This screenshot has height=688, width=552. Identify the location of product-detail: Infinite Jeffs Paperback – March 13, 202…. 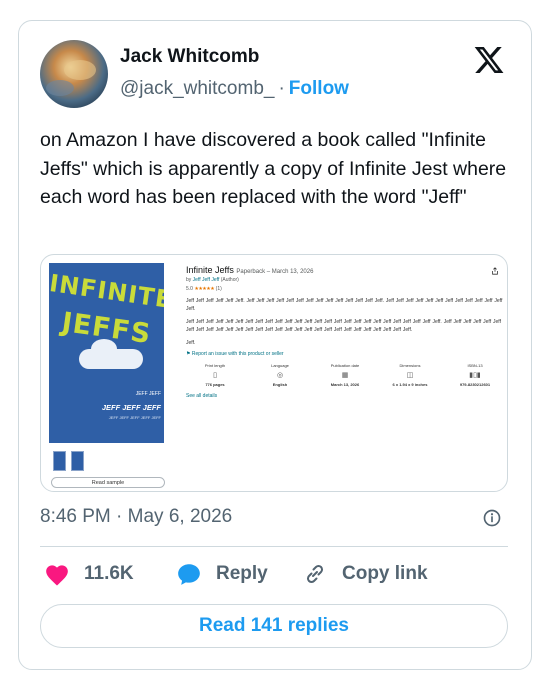
(345, 332).